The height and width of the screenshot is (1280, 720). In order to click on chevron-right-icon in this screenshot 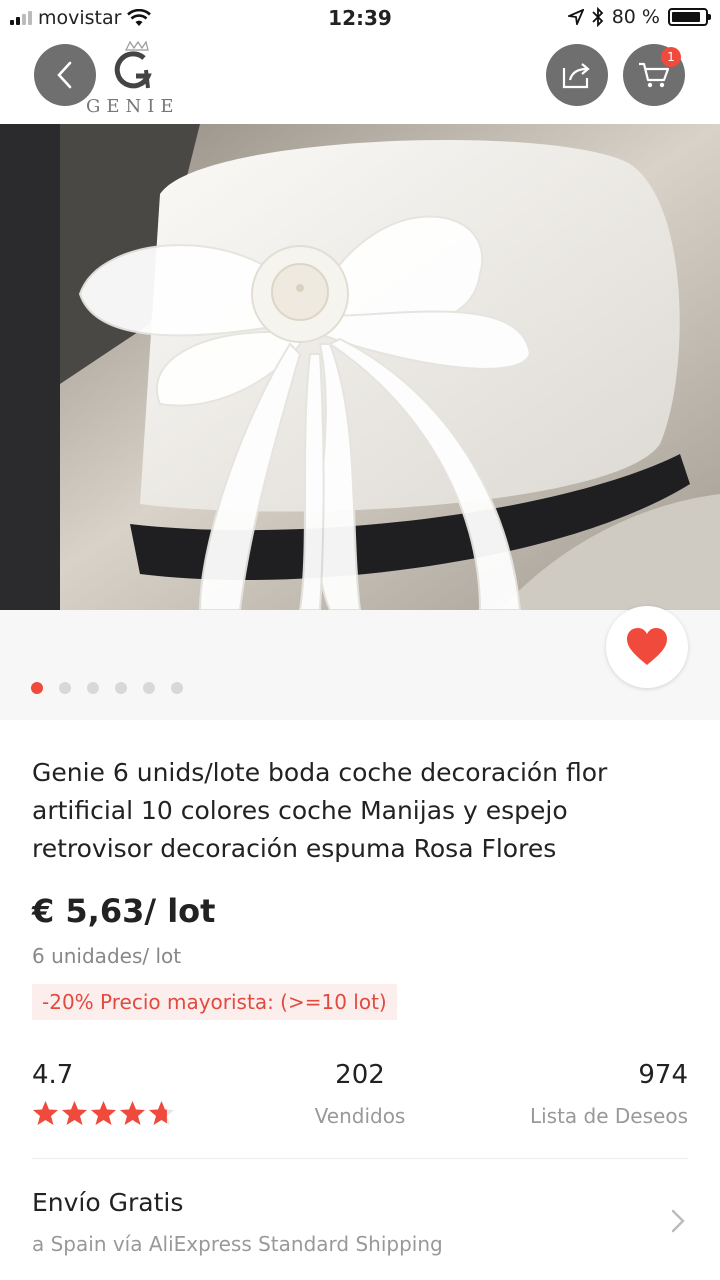, I will do `click(678, 1221)`.